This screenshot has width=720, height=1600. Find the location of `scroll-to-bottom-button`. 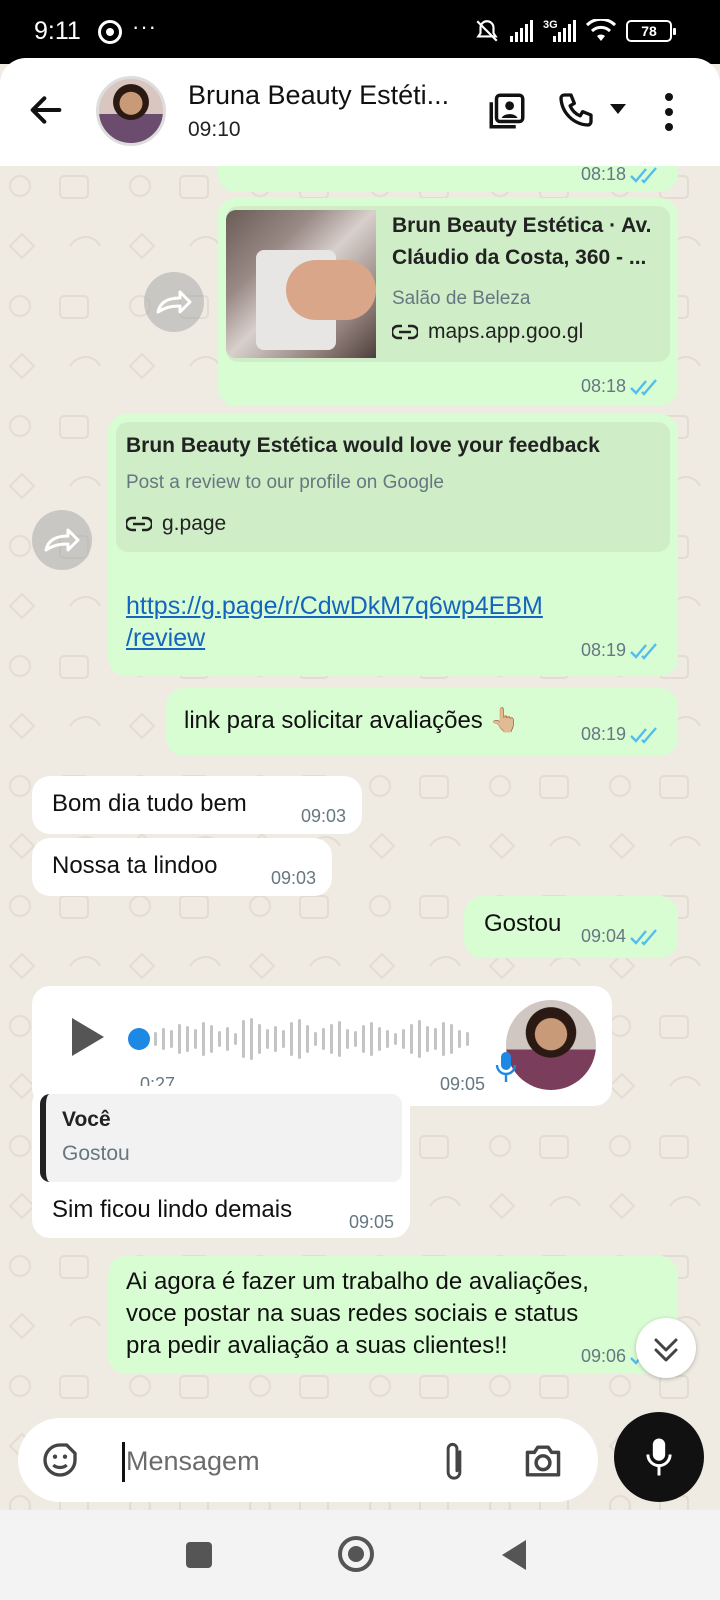

scroll-to-bottom-button is located at coordinates (666, 1348).